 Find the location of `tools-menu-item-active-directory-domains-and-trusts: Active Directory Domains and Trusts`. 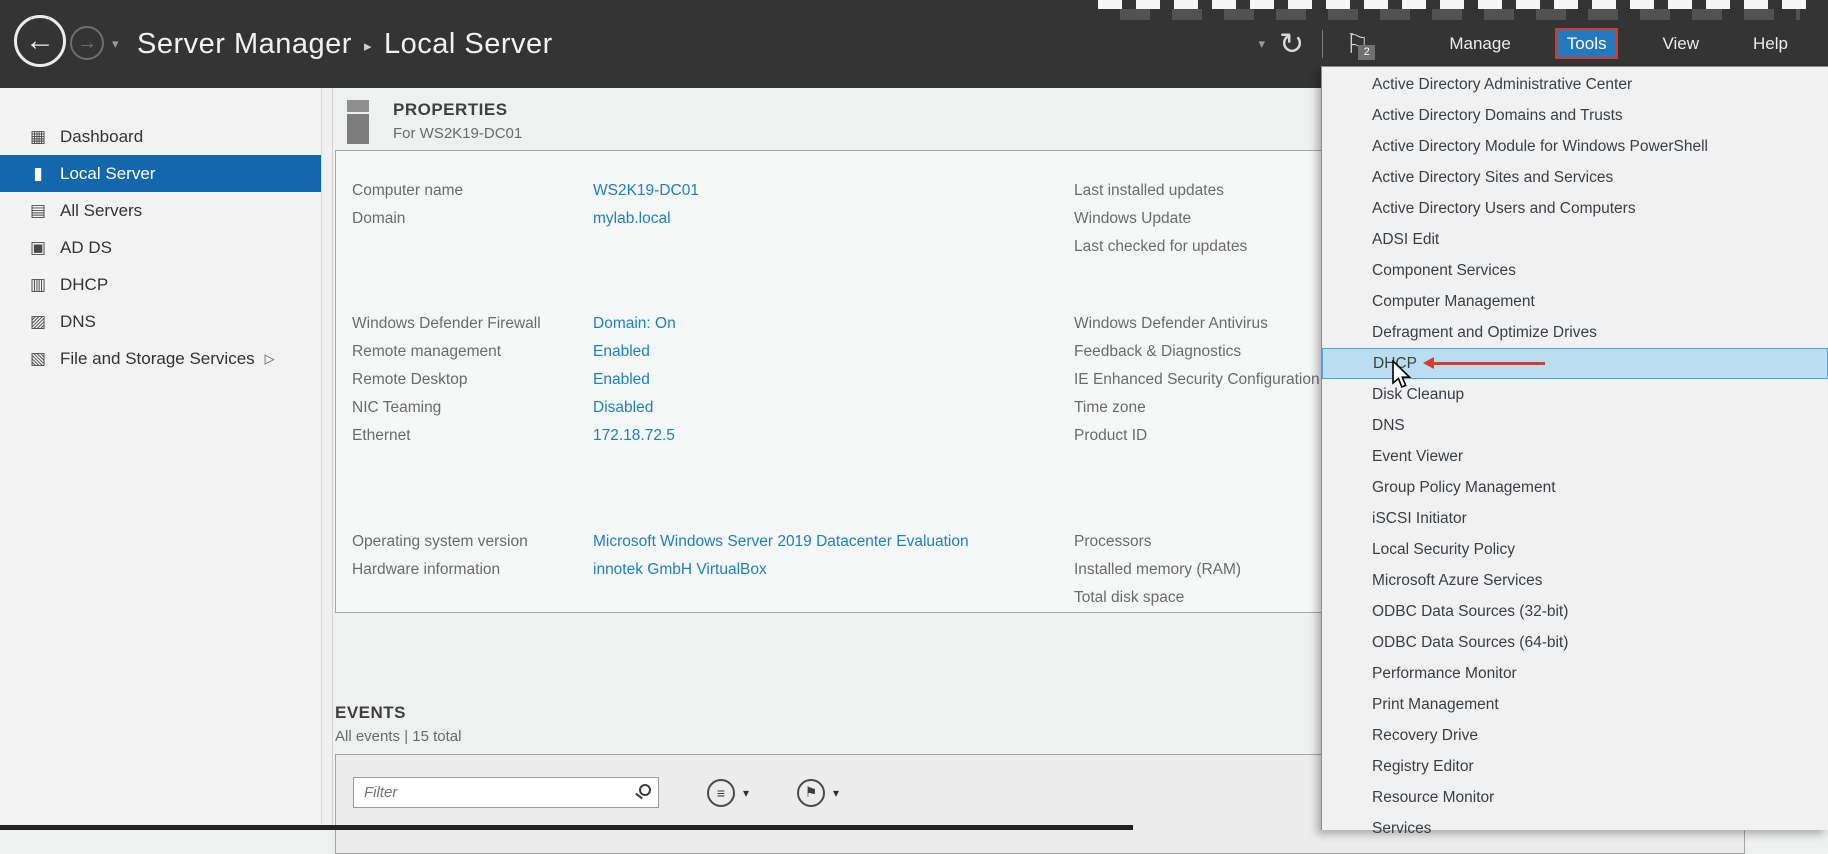

tools-menu-item-active-directory-domains-and-trusts: Active Directory Domains and Trusts is located at coordinates (1575, 115).